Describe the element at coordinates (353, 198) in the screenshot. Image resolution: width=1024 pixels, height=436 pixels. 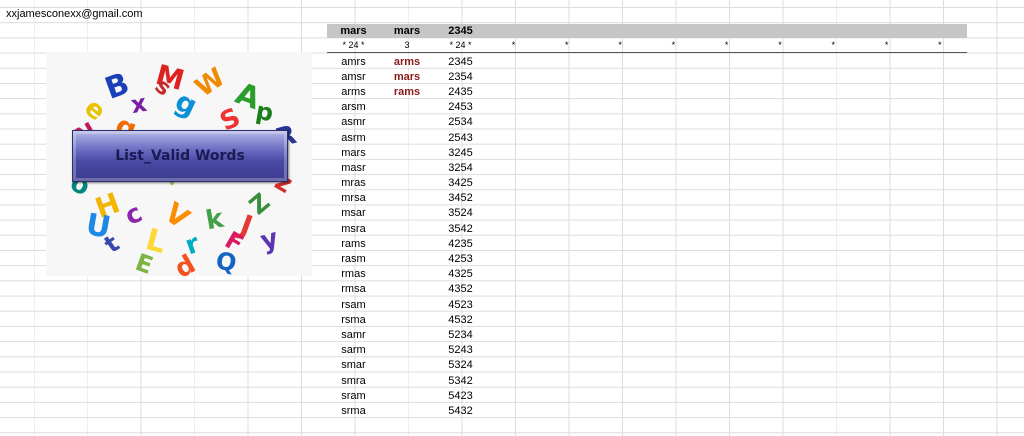
I see `permutation-cell: mrsa` at that location.